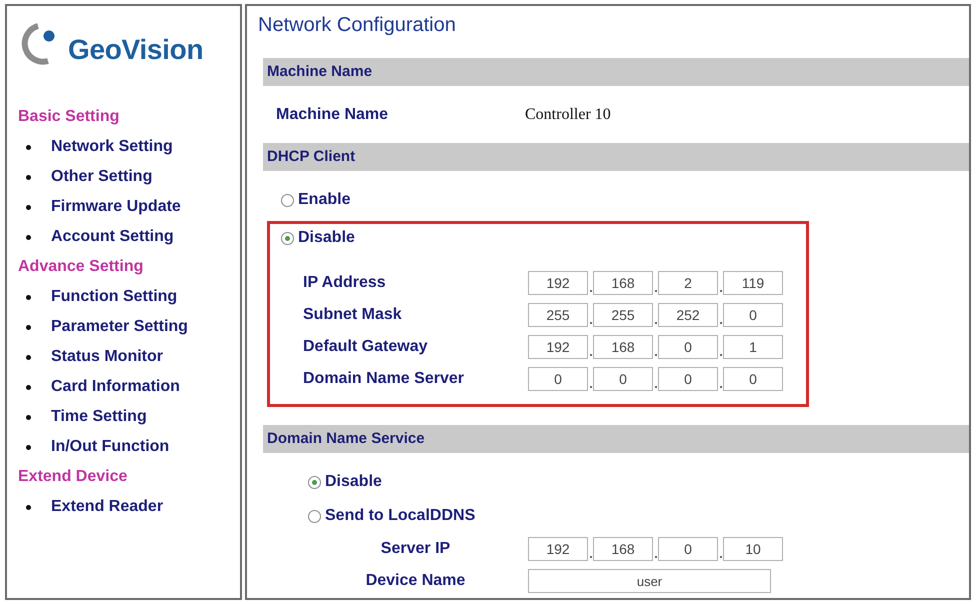 The height and width of the screenshot is (604, 976). What do you see at coordinates (383, 379) in the screenshot?
I see `field-label: Domain Name Server` at bounding box center [383, 379].